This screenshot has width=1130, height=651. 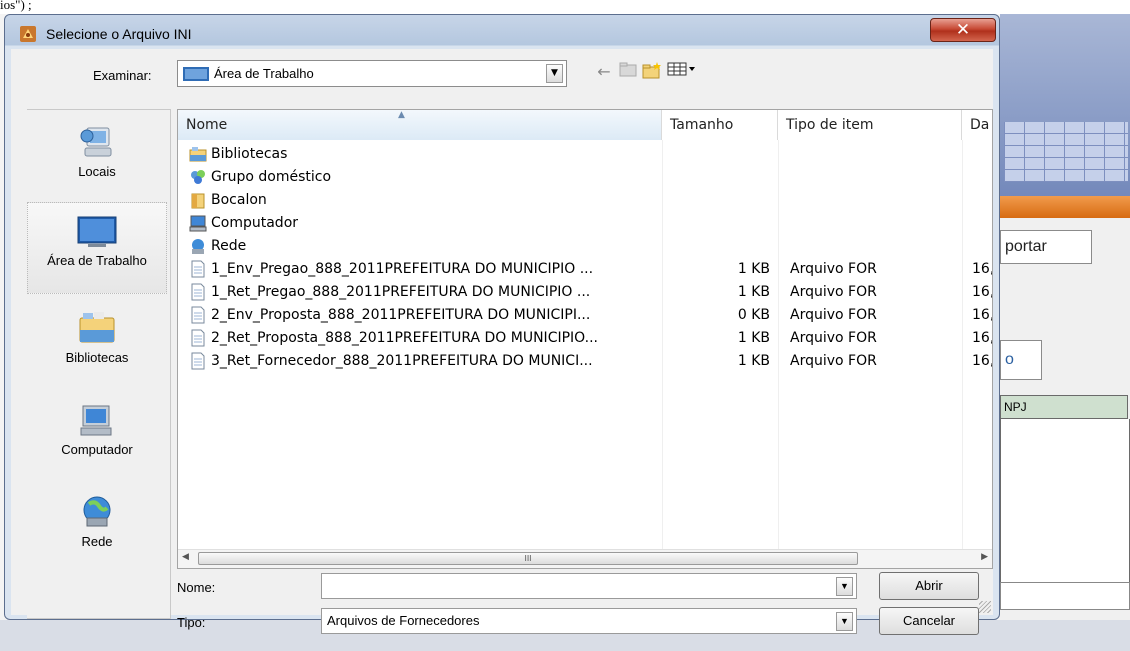 I want to click on filename-input: ▼, so click(x=589, y=586).